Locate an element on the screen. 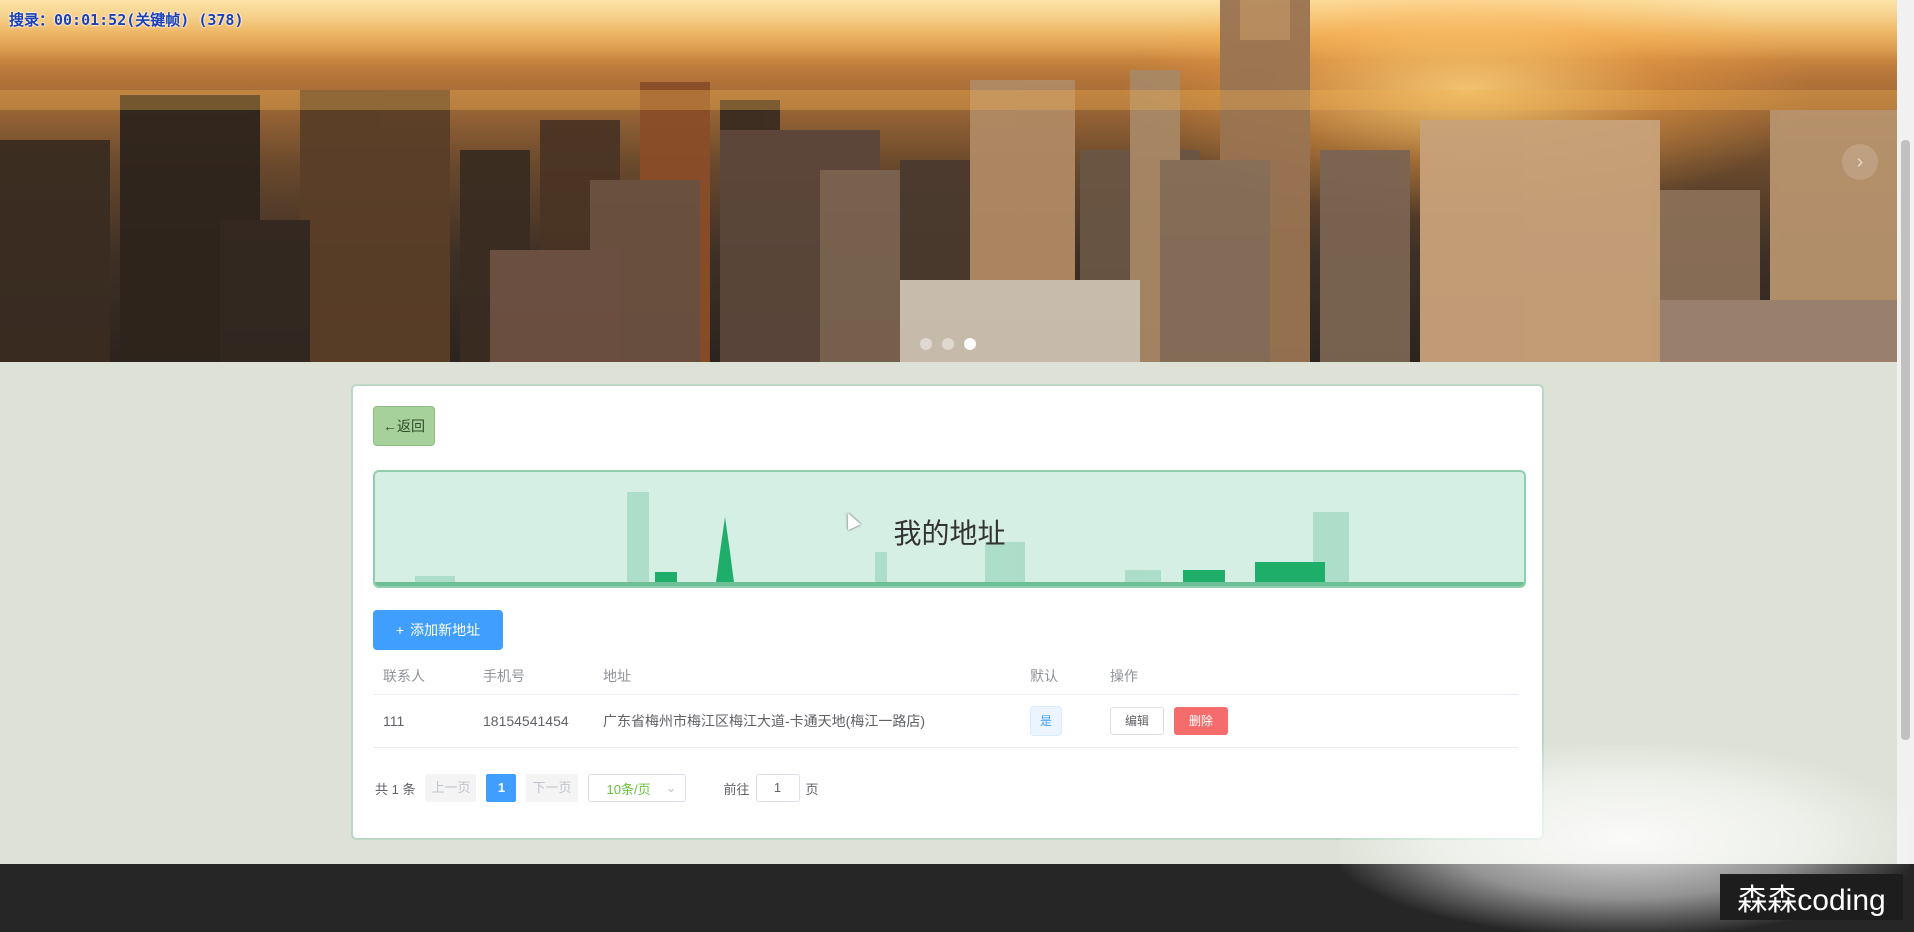 This screenshot has width=1914, height=932. page-number-current: 1 is located at coordinates (501, 788).